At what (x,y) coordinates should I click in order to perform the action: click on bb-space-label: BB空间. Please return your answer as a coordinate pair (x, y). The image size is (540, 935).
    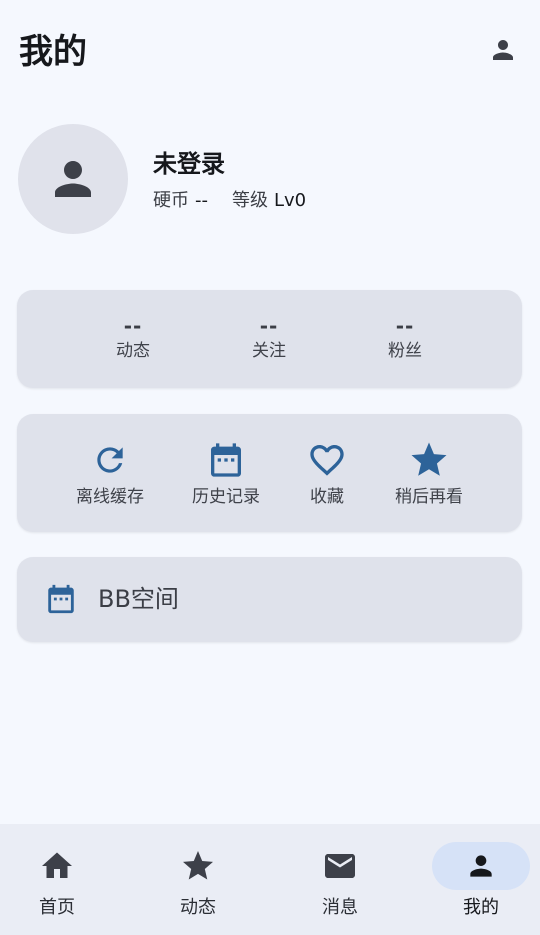
    Looking at the image, I should click on (138, 599).